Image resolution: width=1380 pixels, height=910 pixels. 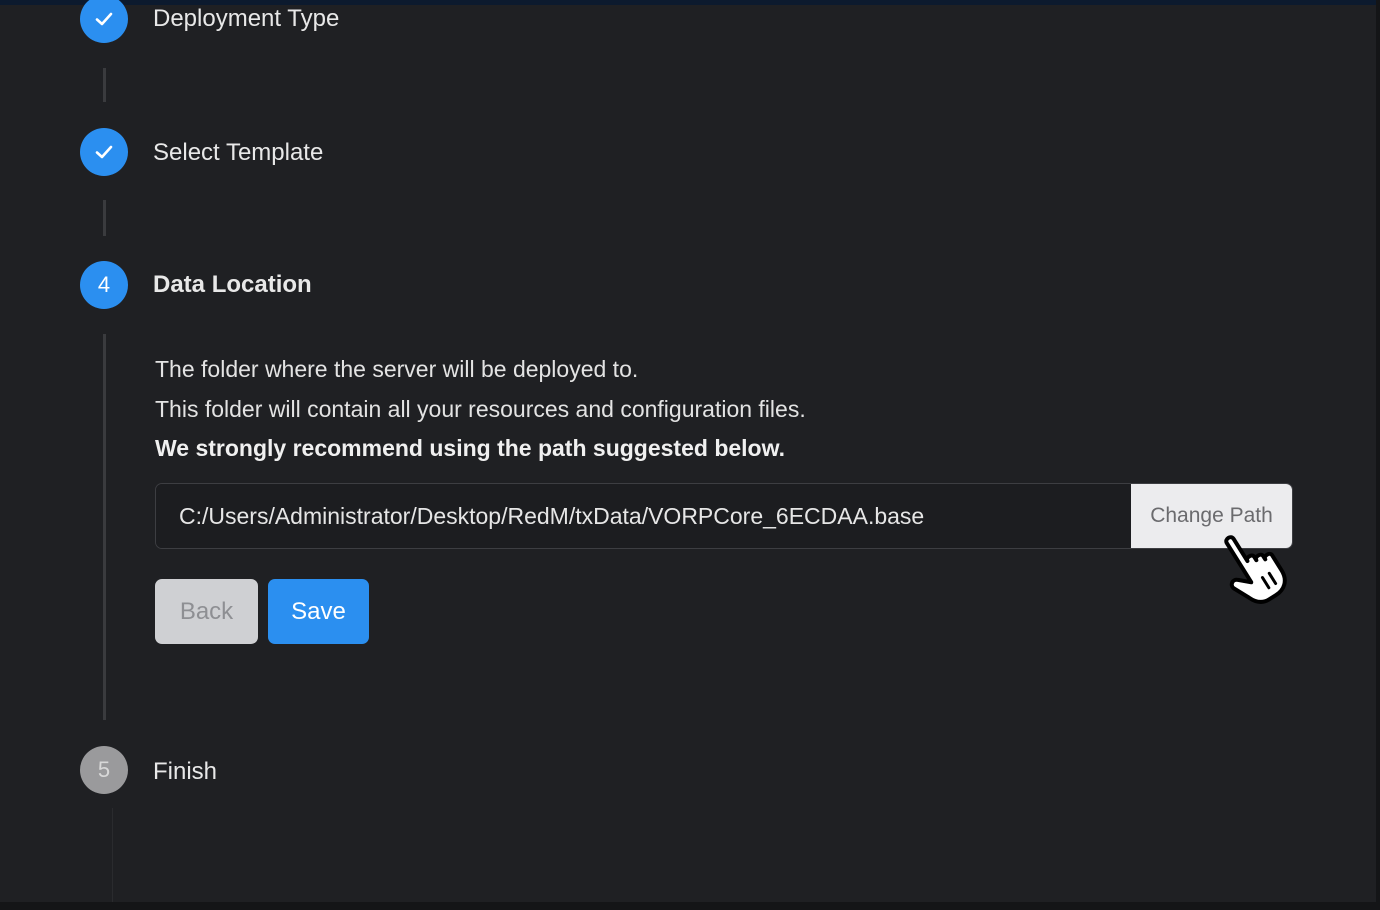 I want to click on step-select-template-indicator, so click(x=104, y=152).